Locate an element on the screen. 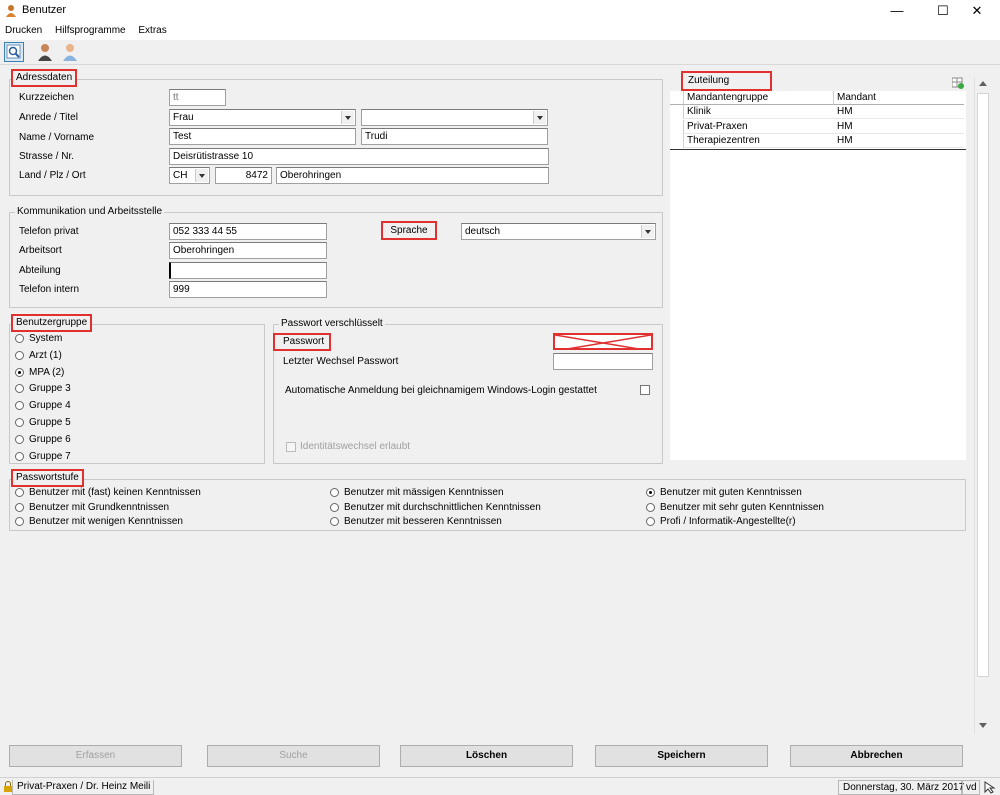 This screenshot has width=1000, height=795. gruppe-option-label: Gruppe 6 is located at coordinates (50, 439).